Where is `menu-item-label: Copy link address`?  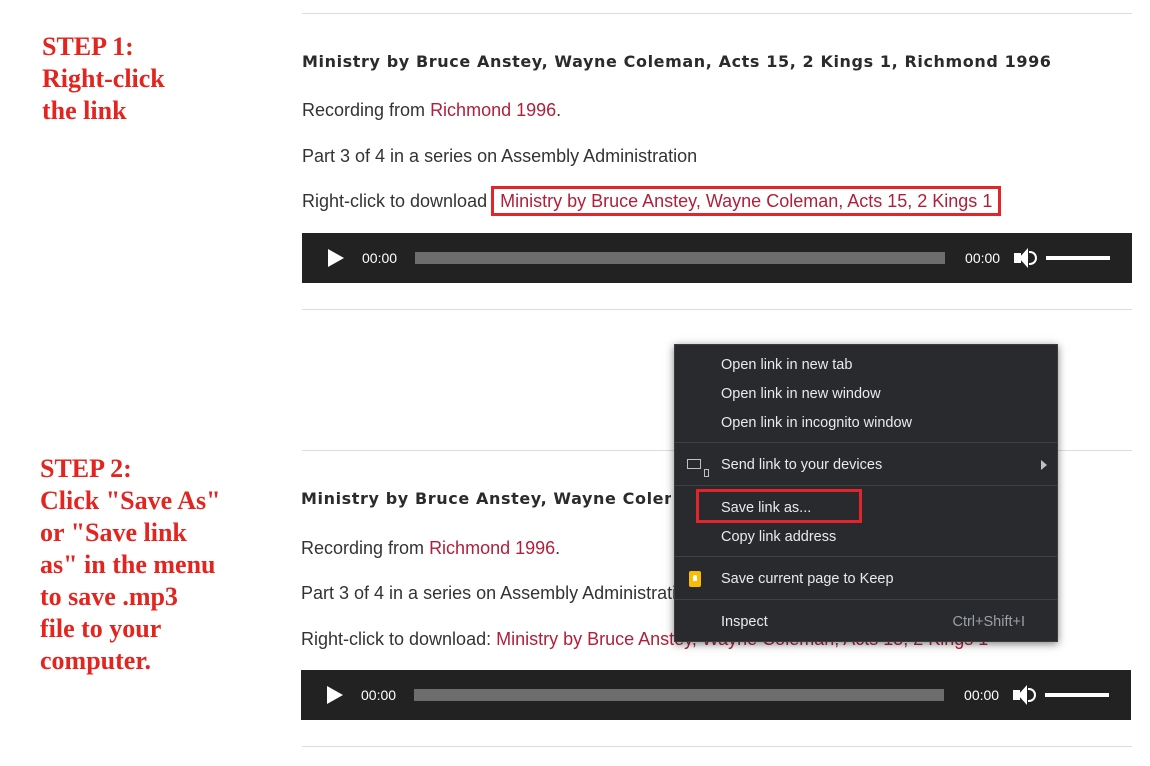 menu-item-label: Copy link address is located at coordinates (779, 537).